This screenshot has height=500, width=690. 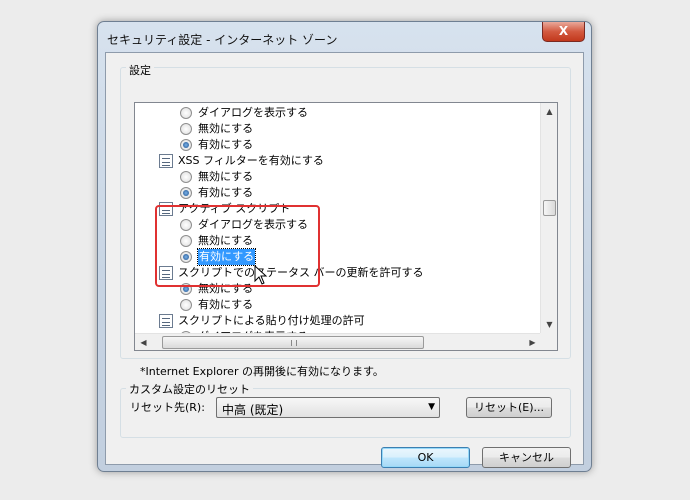 I want to click on scroll-up-arrow-icon: ▲, so click(x=549, y=111).